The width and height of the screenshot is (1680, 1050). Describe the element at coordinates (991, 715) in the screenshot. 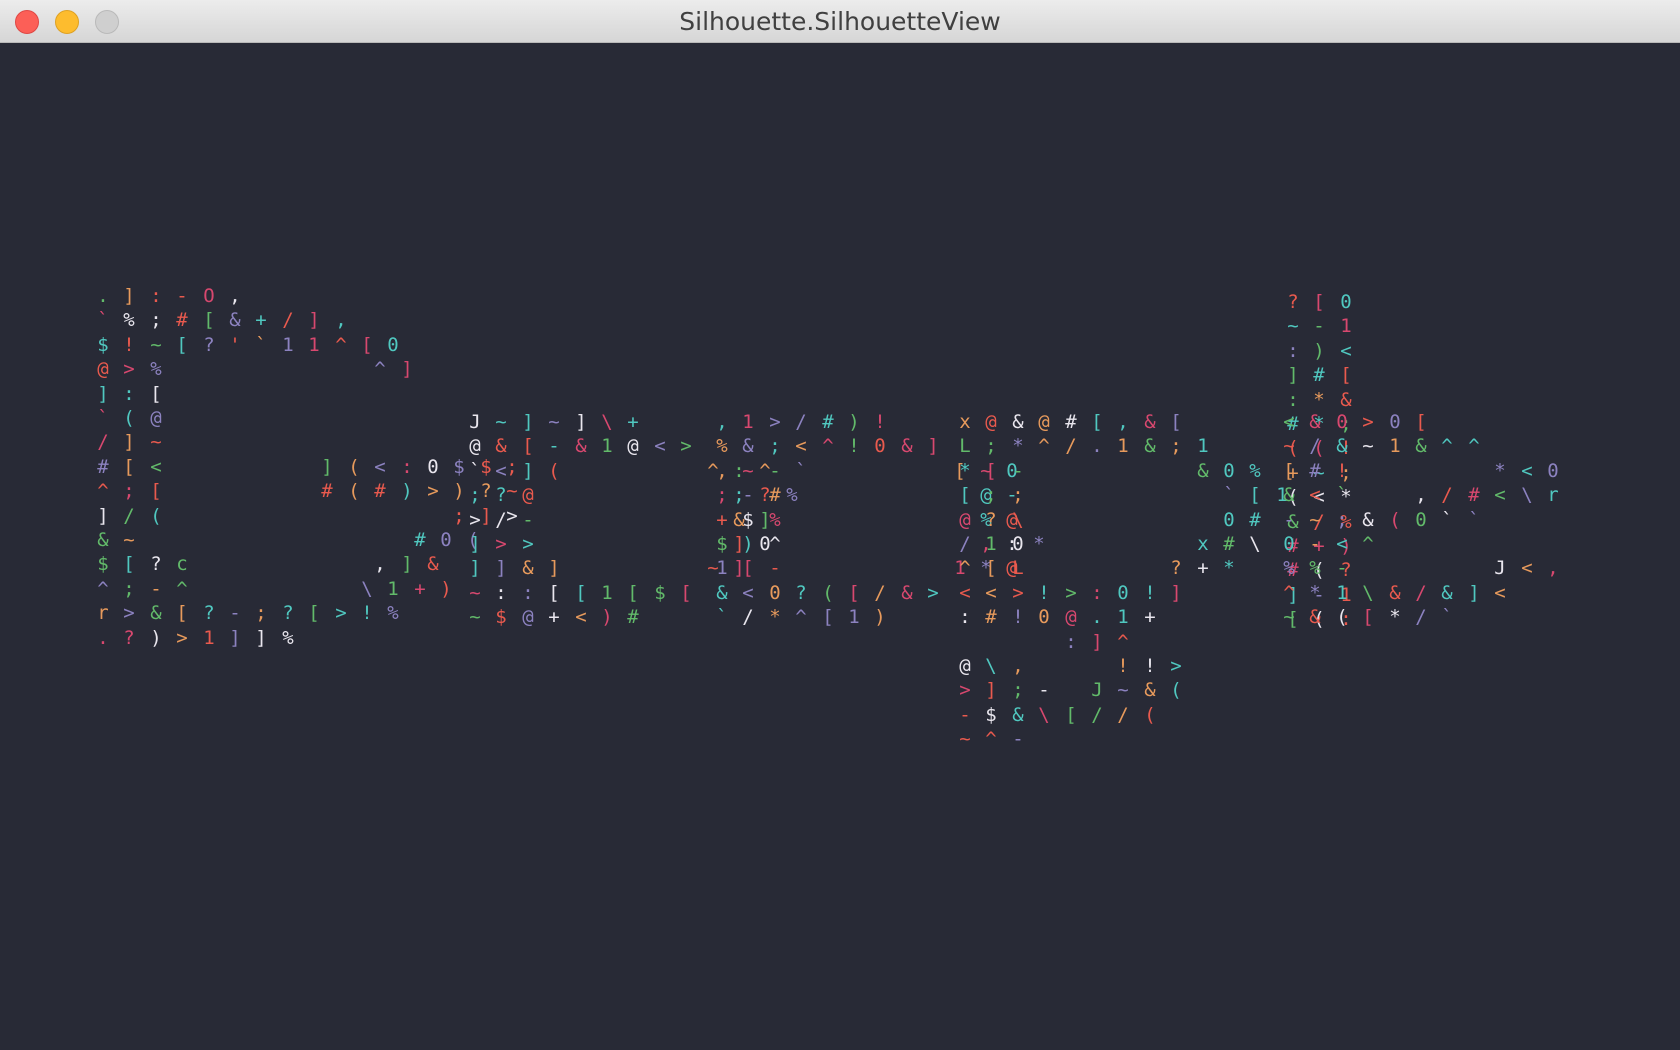

I see `ascii-glyph: $` at that location.